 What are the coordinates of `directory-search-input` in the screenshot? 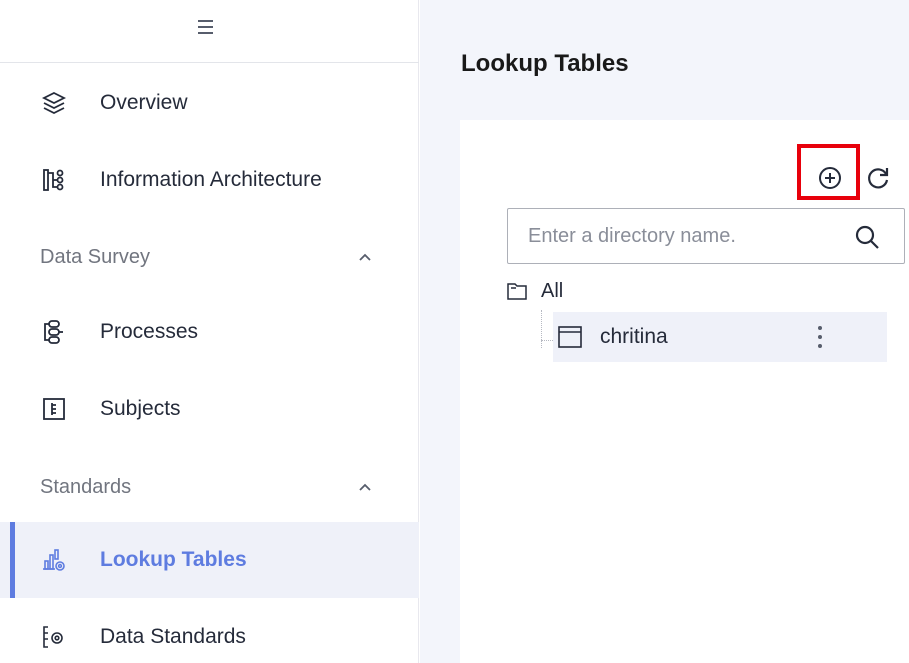 It's located at (678, 236).